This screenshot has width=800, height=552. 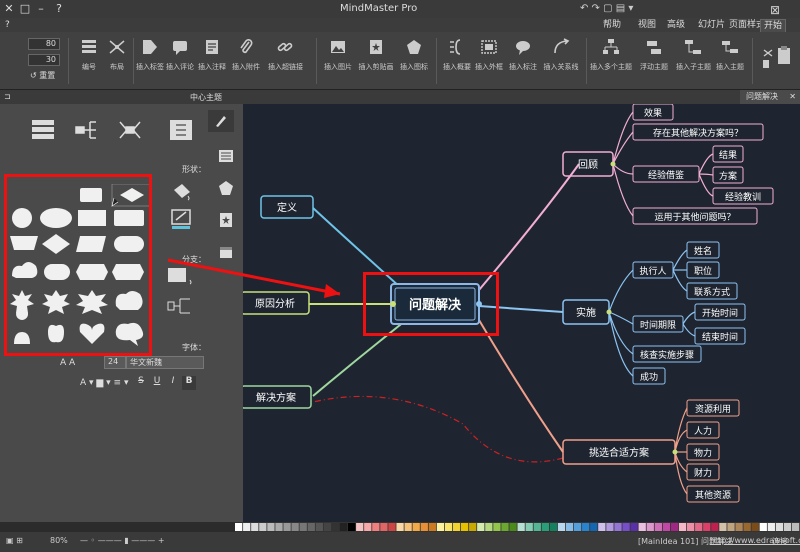 I want to click on tab-view: 视图, so click(x=647, y=25).